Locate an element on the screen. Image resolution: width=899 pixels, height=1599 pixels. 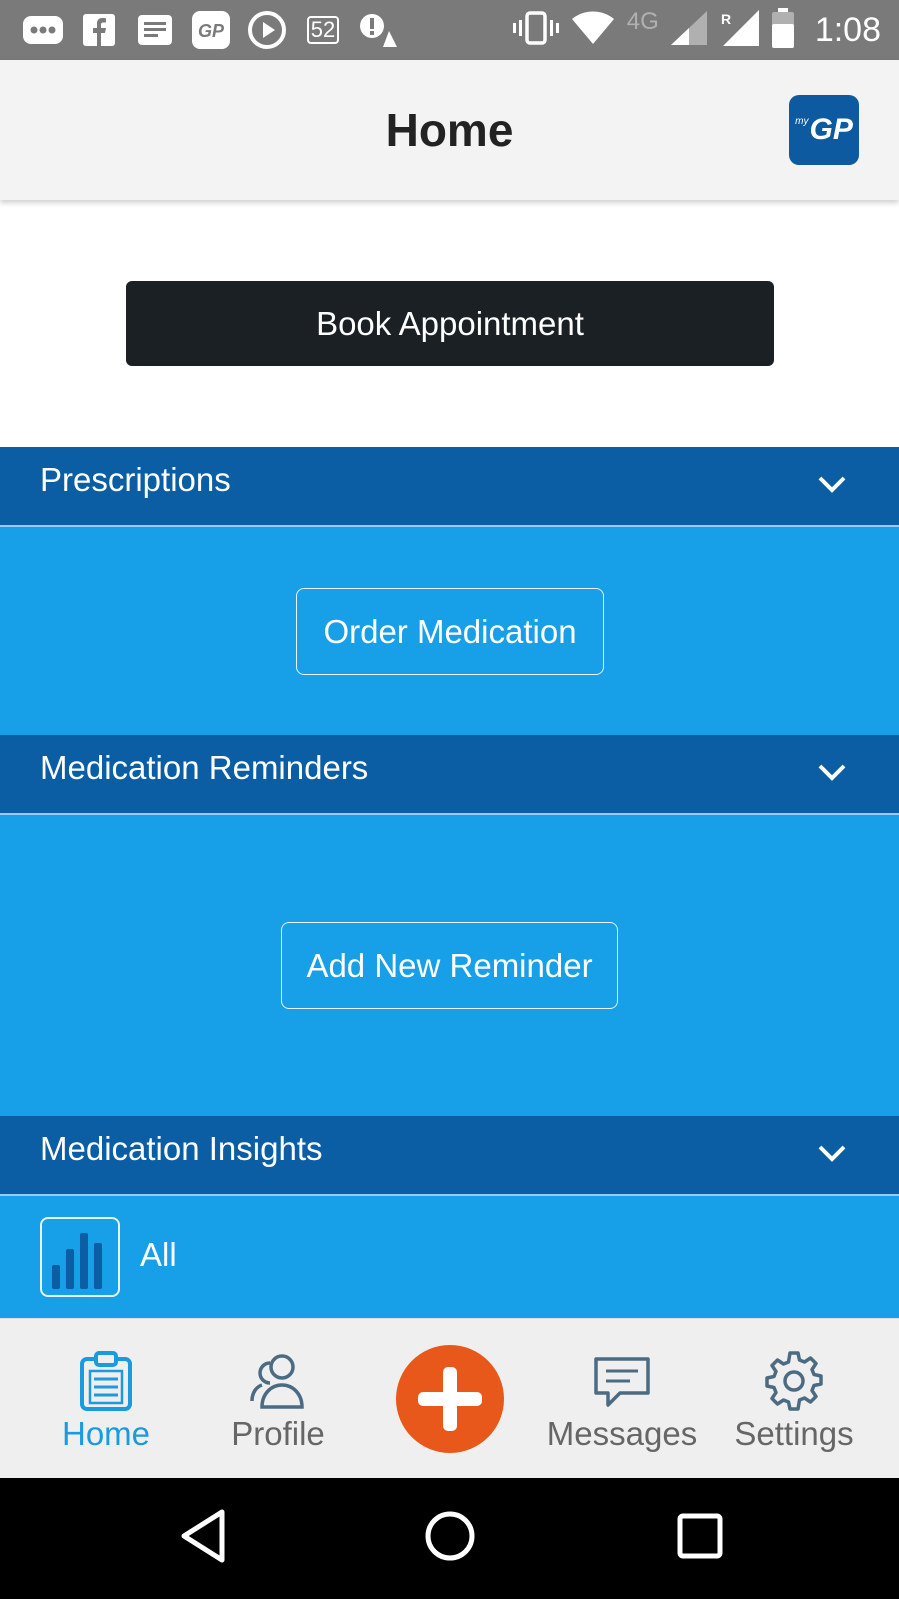
signal-icon is located at coordinates (688, 30).